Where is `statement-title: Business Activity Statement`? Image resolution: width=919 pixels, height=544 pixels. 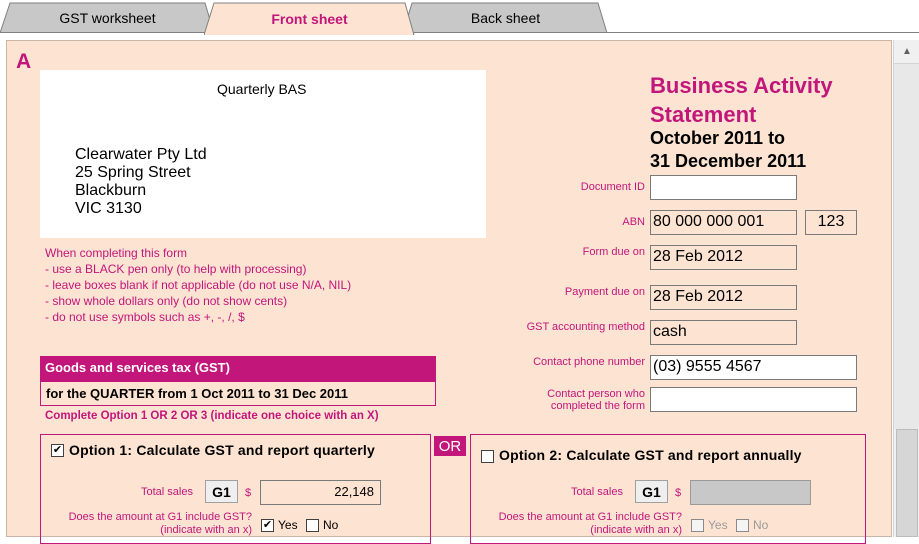
statement-title: Business Activity Statement is located at coordinates (741, 100).